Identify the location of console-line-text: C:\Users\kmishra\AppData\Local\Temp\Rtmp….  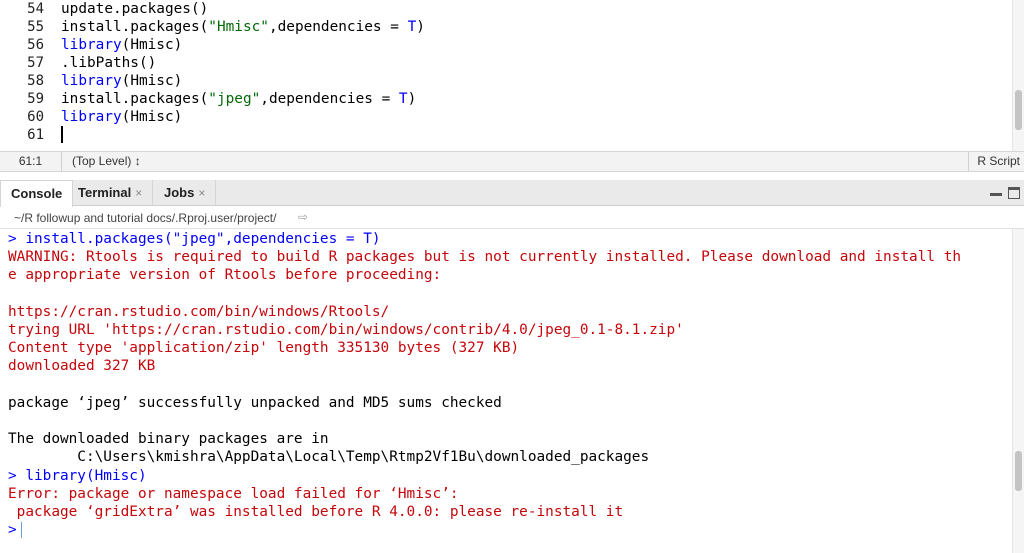
(329, 457).